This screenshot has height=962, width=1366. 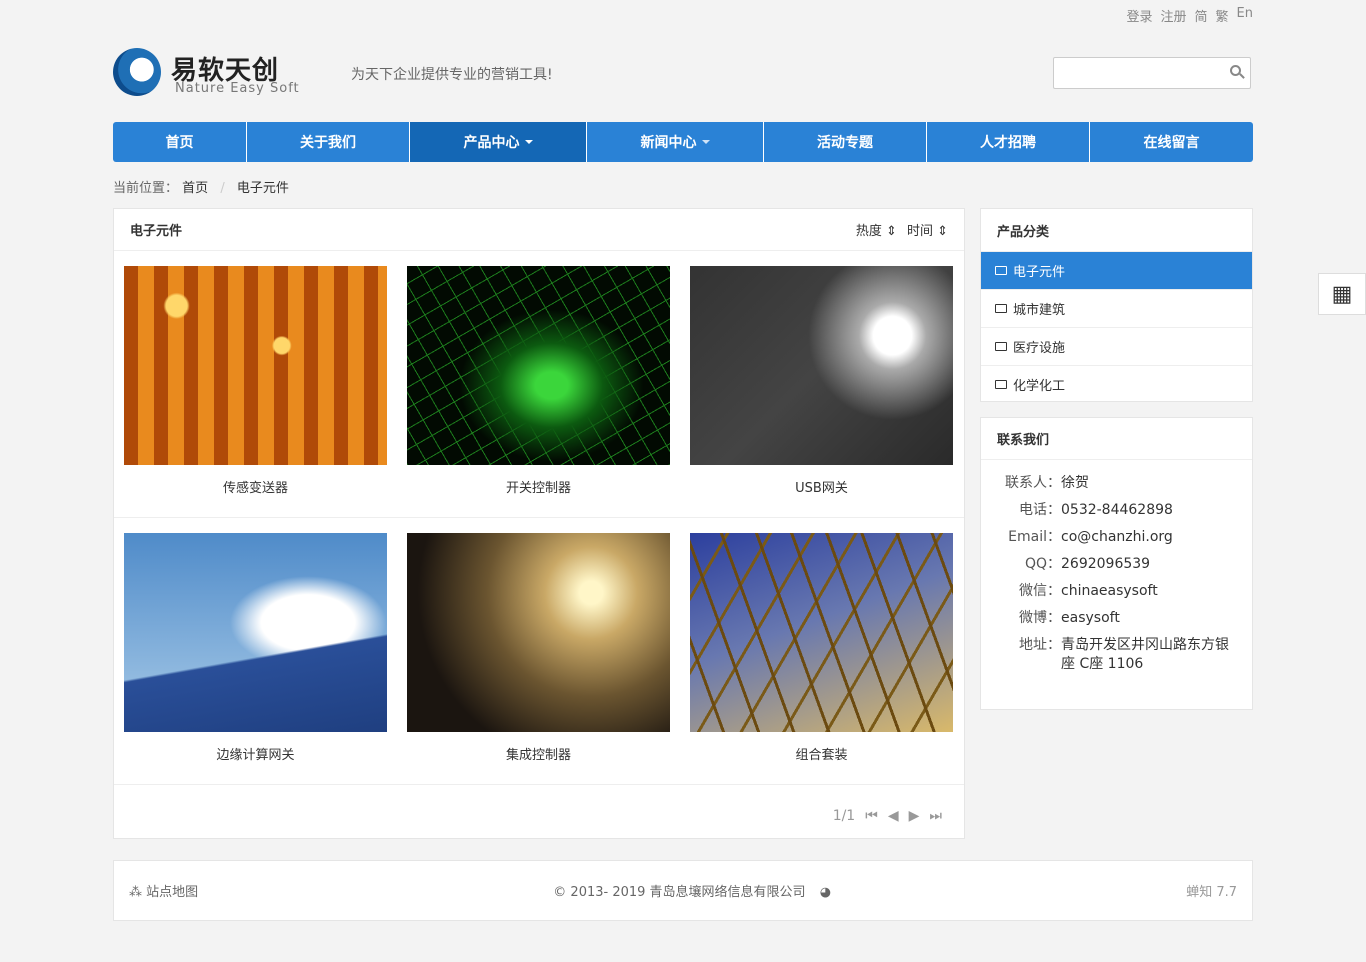 I want to click on category-item: 电子元件, so click(x=1116, y=270).